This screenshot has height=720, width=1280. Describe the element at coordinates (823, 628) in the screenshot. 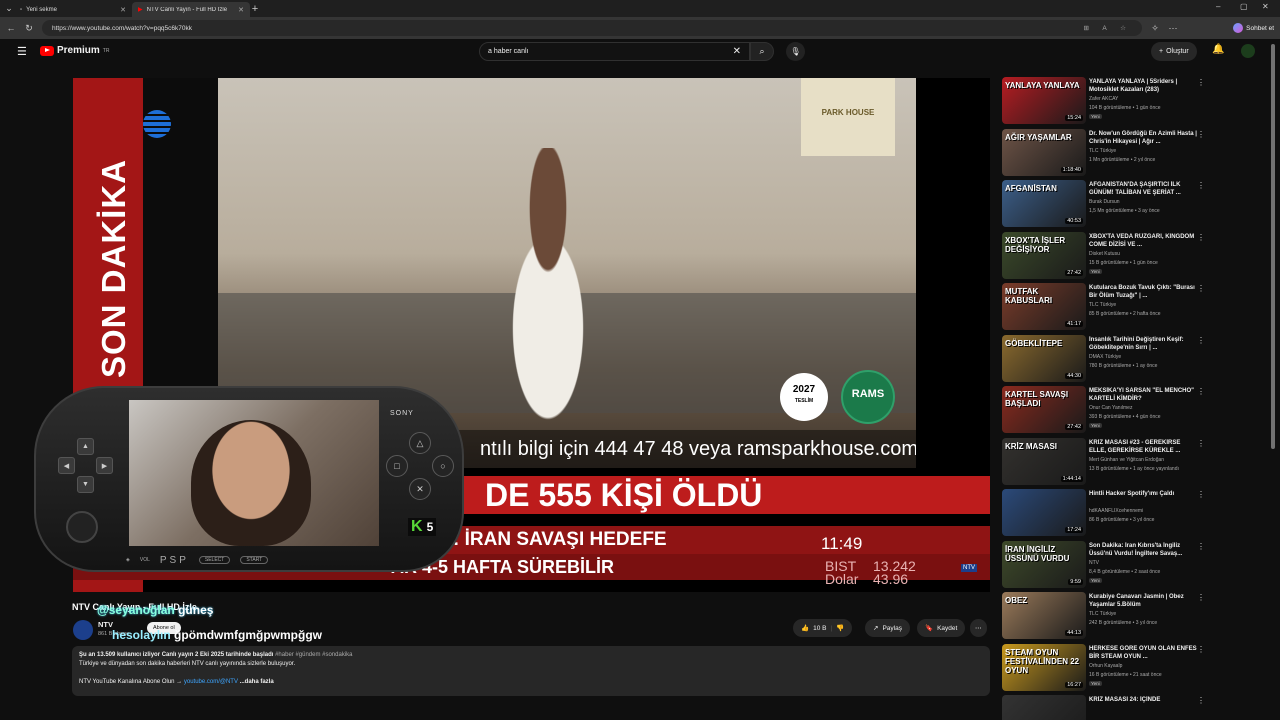

I see `like-button: 👍 10 B | 👎` at that location.